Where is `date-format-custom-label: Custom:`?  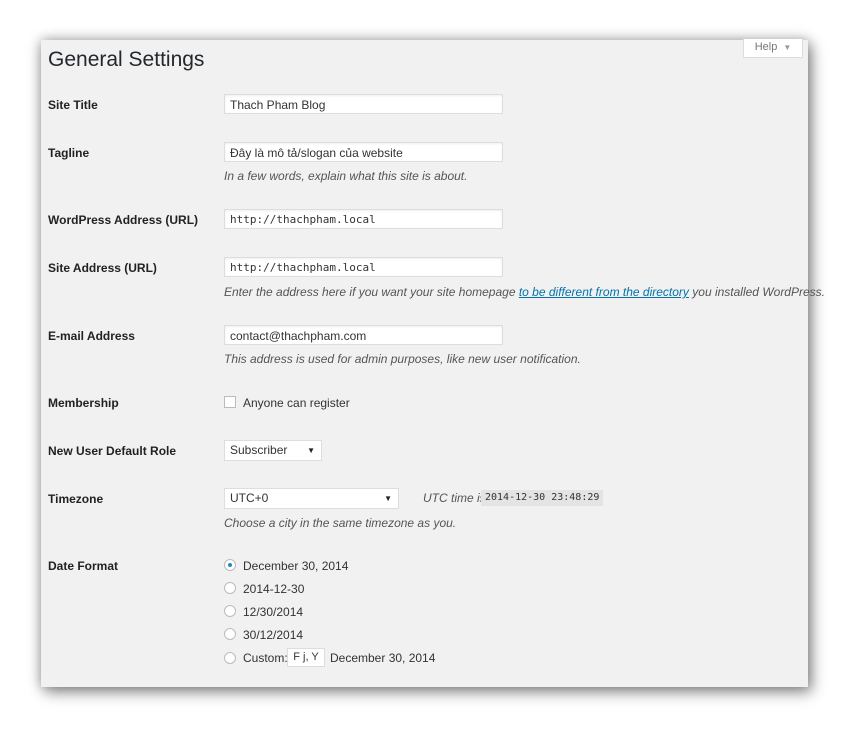 date-format-custom-label: Custom: is located at coordinates (265, 658).